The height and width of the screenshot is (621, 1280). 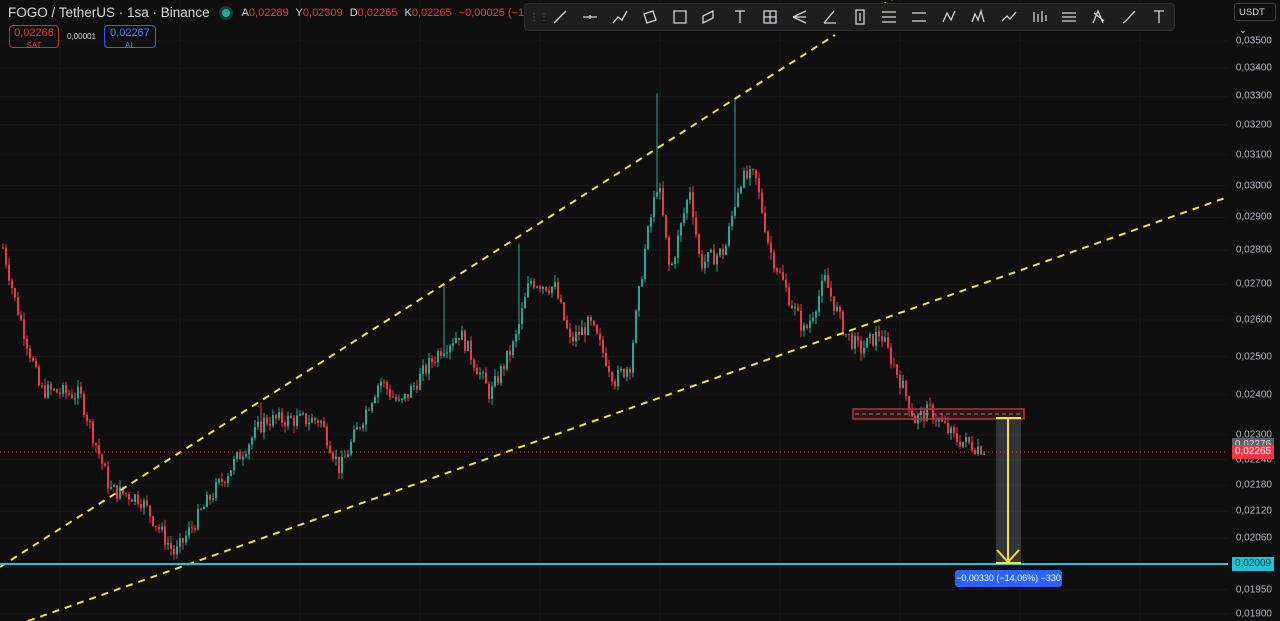 I want to click on trend-line-icon, so click(x=560, y=17).